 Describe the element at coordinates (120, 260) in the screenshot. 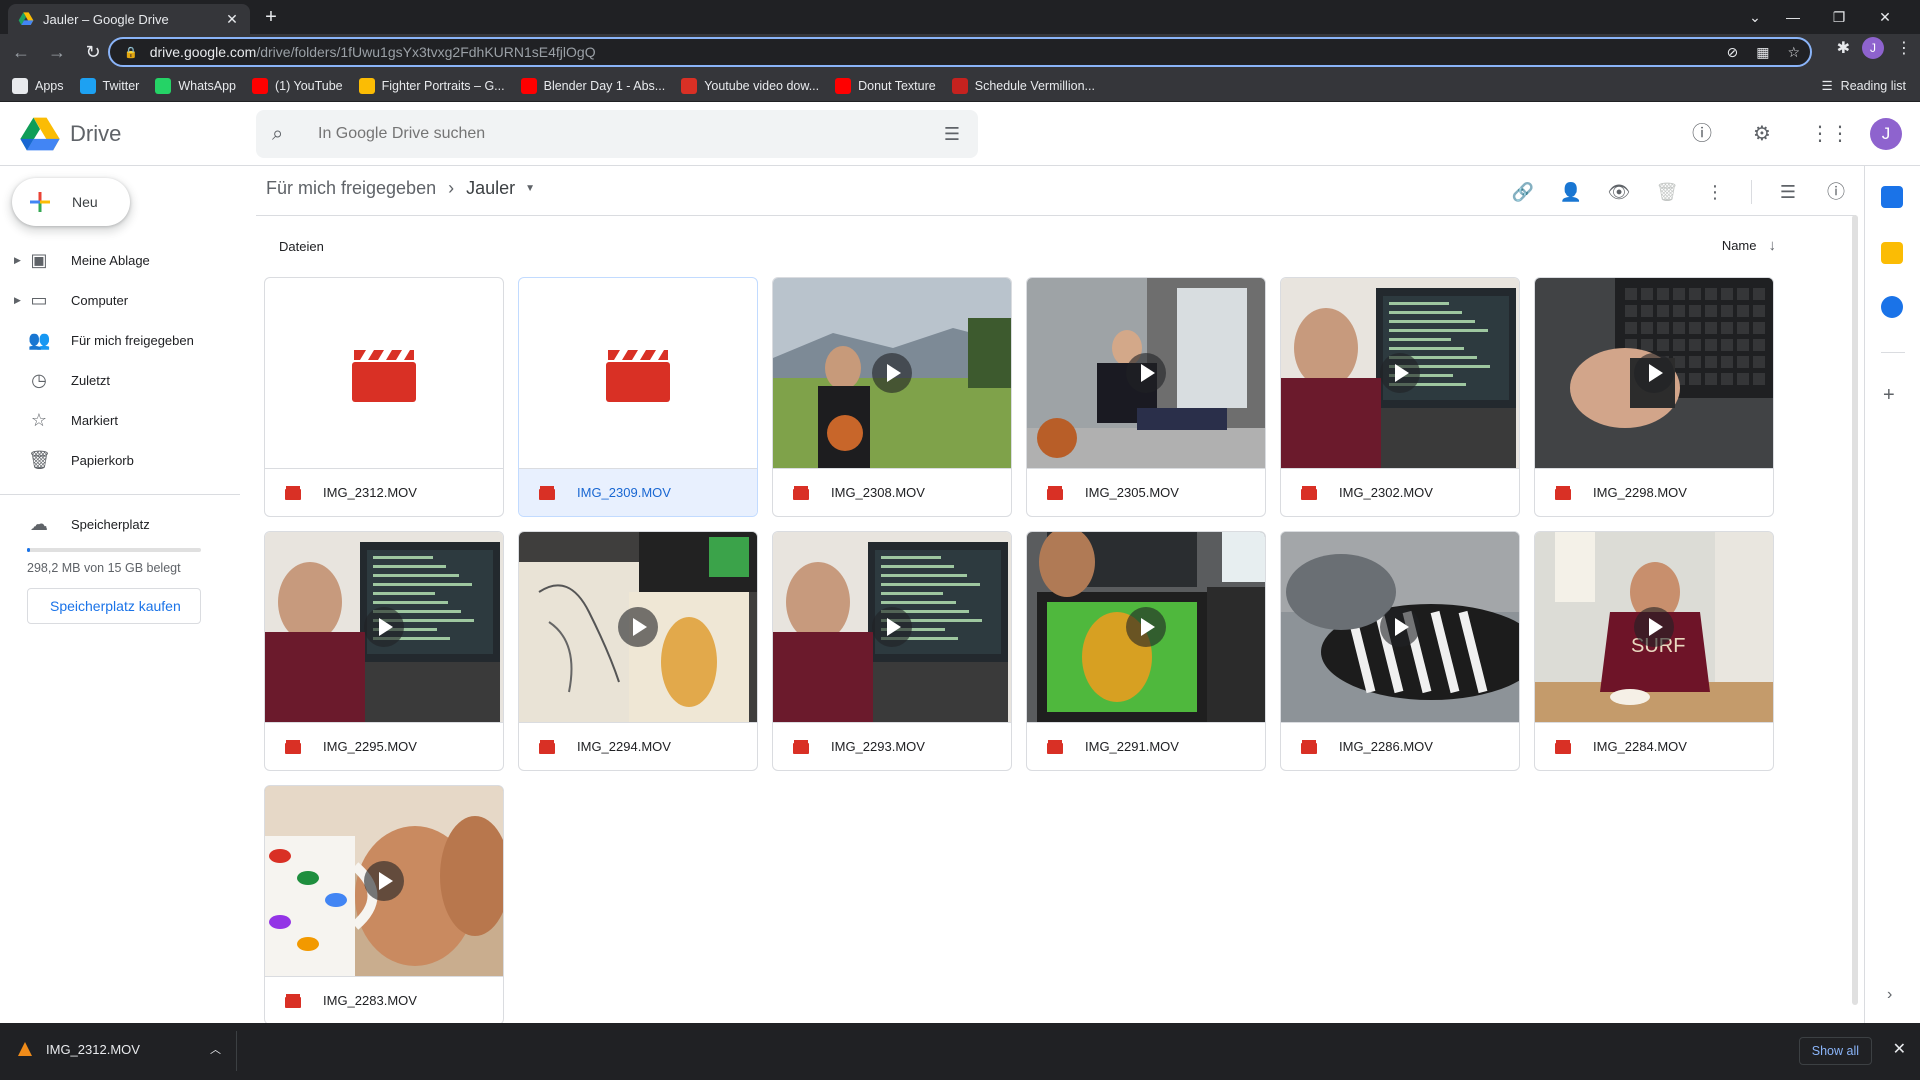

I see `sidebar-item: ▶ ▣ Meine Ablage` at that location.